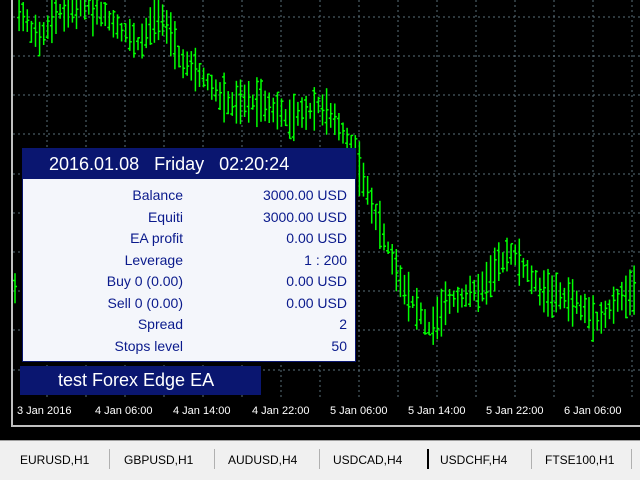 The height and width of the screenshot is (480, 640). What do you see at coordinates (158, 460) in the screenshot?
I see `tab-gbpusd-h1: GBPUSD,H1` at bounding box center [158, 460].